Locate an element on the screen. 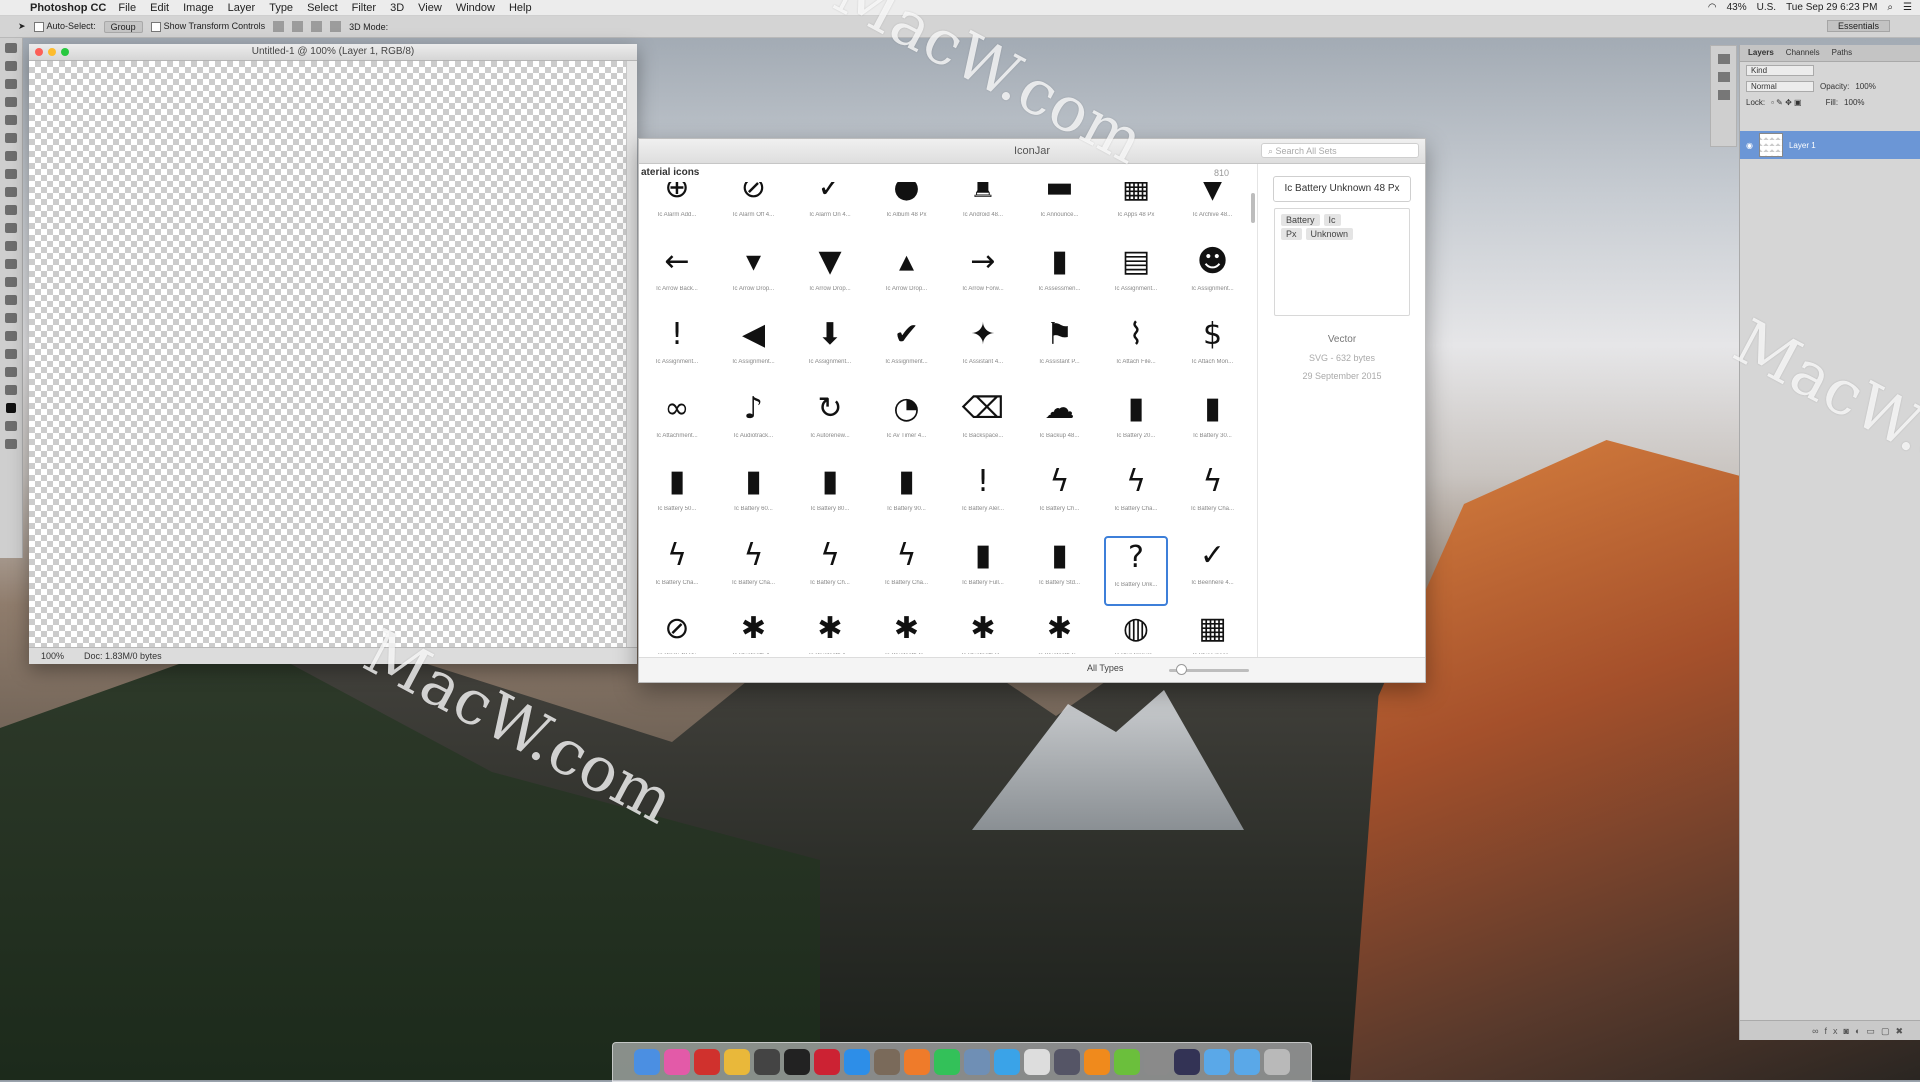  upwork-icon is located at coordinates (1127, 1062).